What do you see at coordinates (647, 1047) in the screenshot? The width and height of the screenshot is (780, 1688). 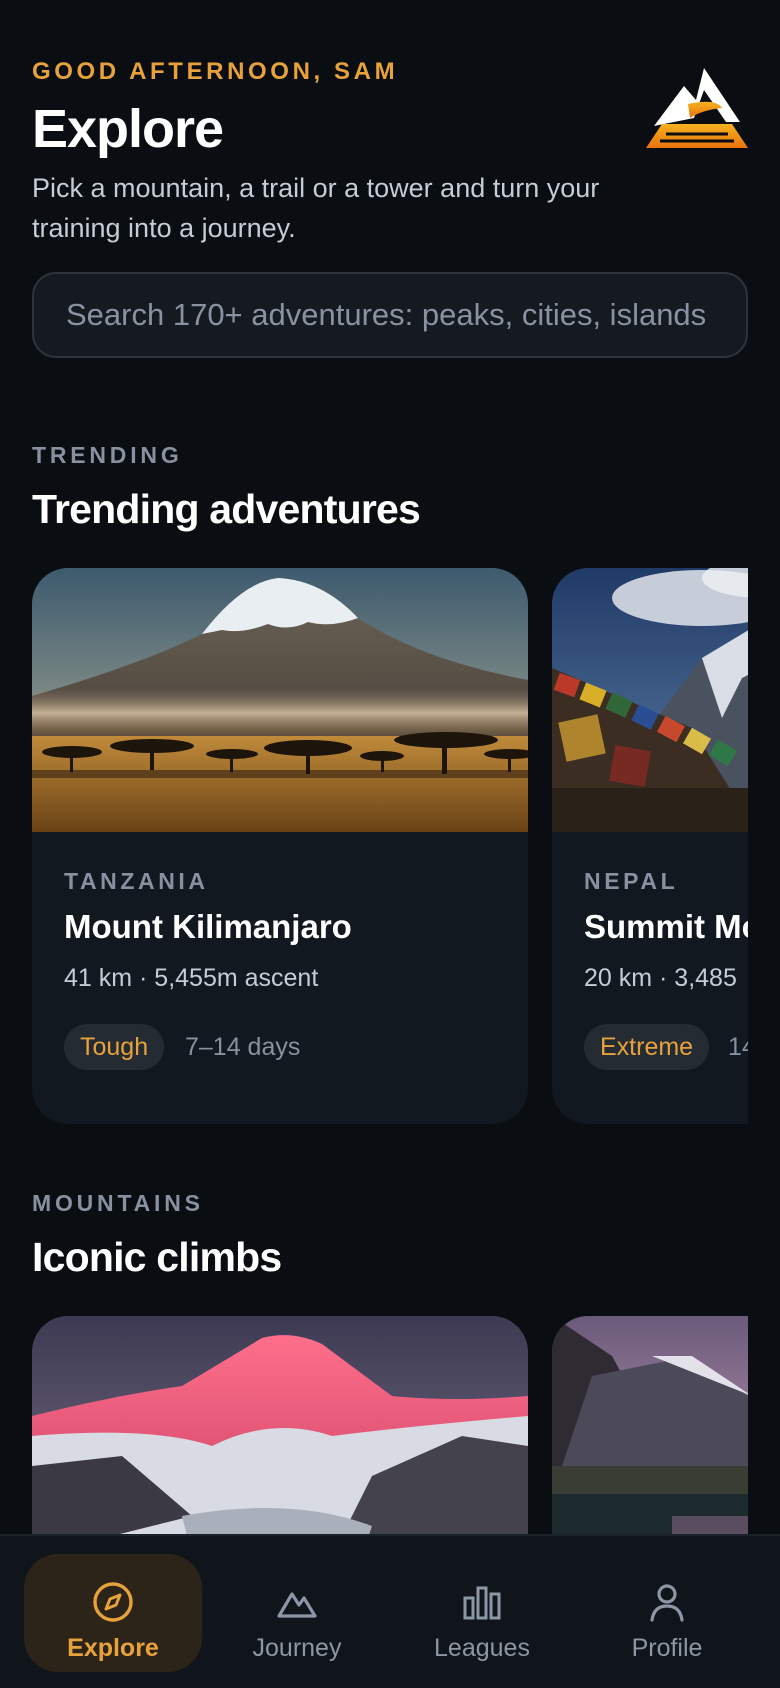 I see `difficulty-badge: Extreme` at bounding box center [647, 1047].